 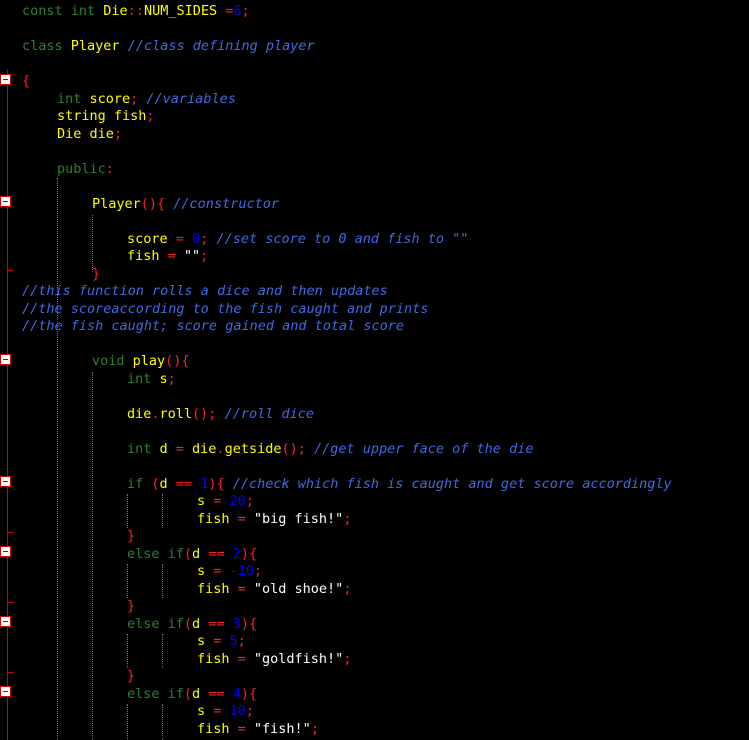 I want to click on code-token: (, so click(x=188, y=624).